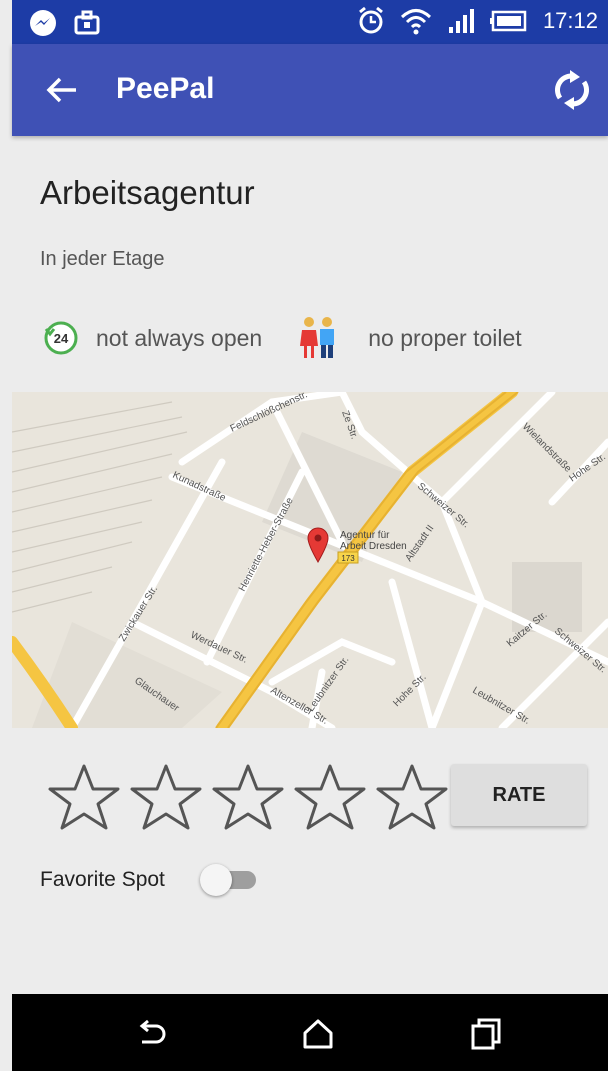 Image resolution: width=608 pixels, height=1071 pixels. I want to click on toilet-people-icon, so click(317, 337).